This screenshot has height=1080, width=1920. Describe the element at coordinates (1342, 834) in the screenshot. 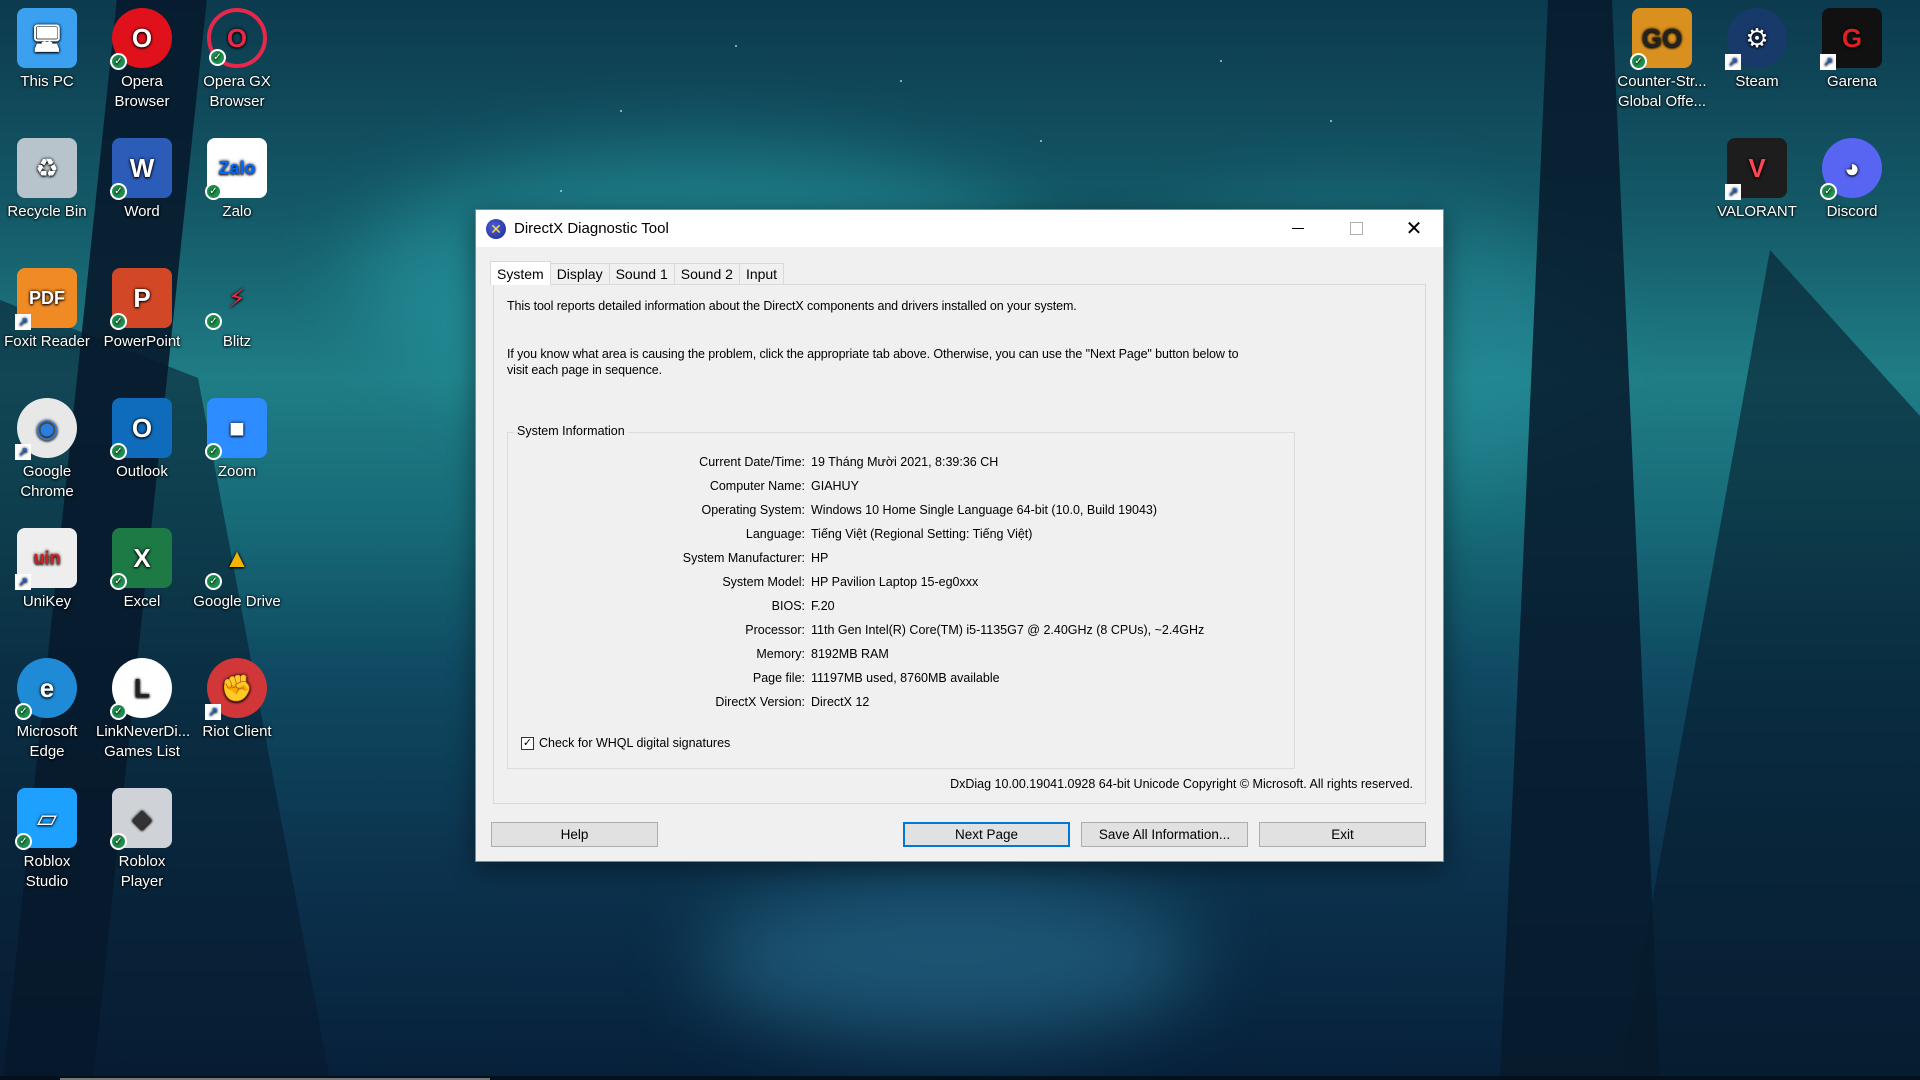

I see `exit-button: Exit` at that location.